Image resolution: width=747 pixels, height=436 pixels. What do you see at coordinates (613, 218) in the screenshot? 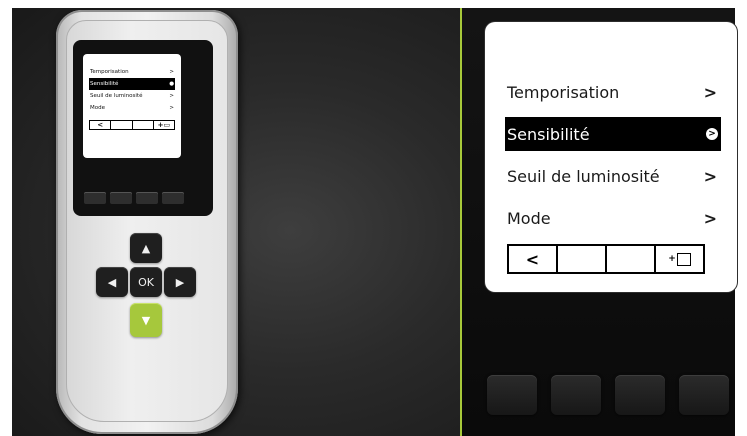
I see `menu-item-mode: Mode >` at bounding box center [613, 218].